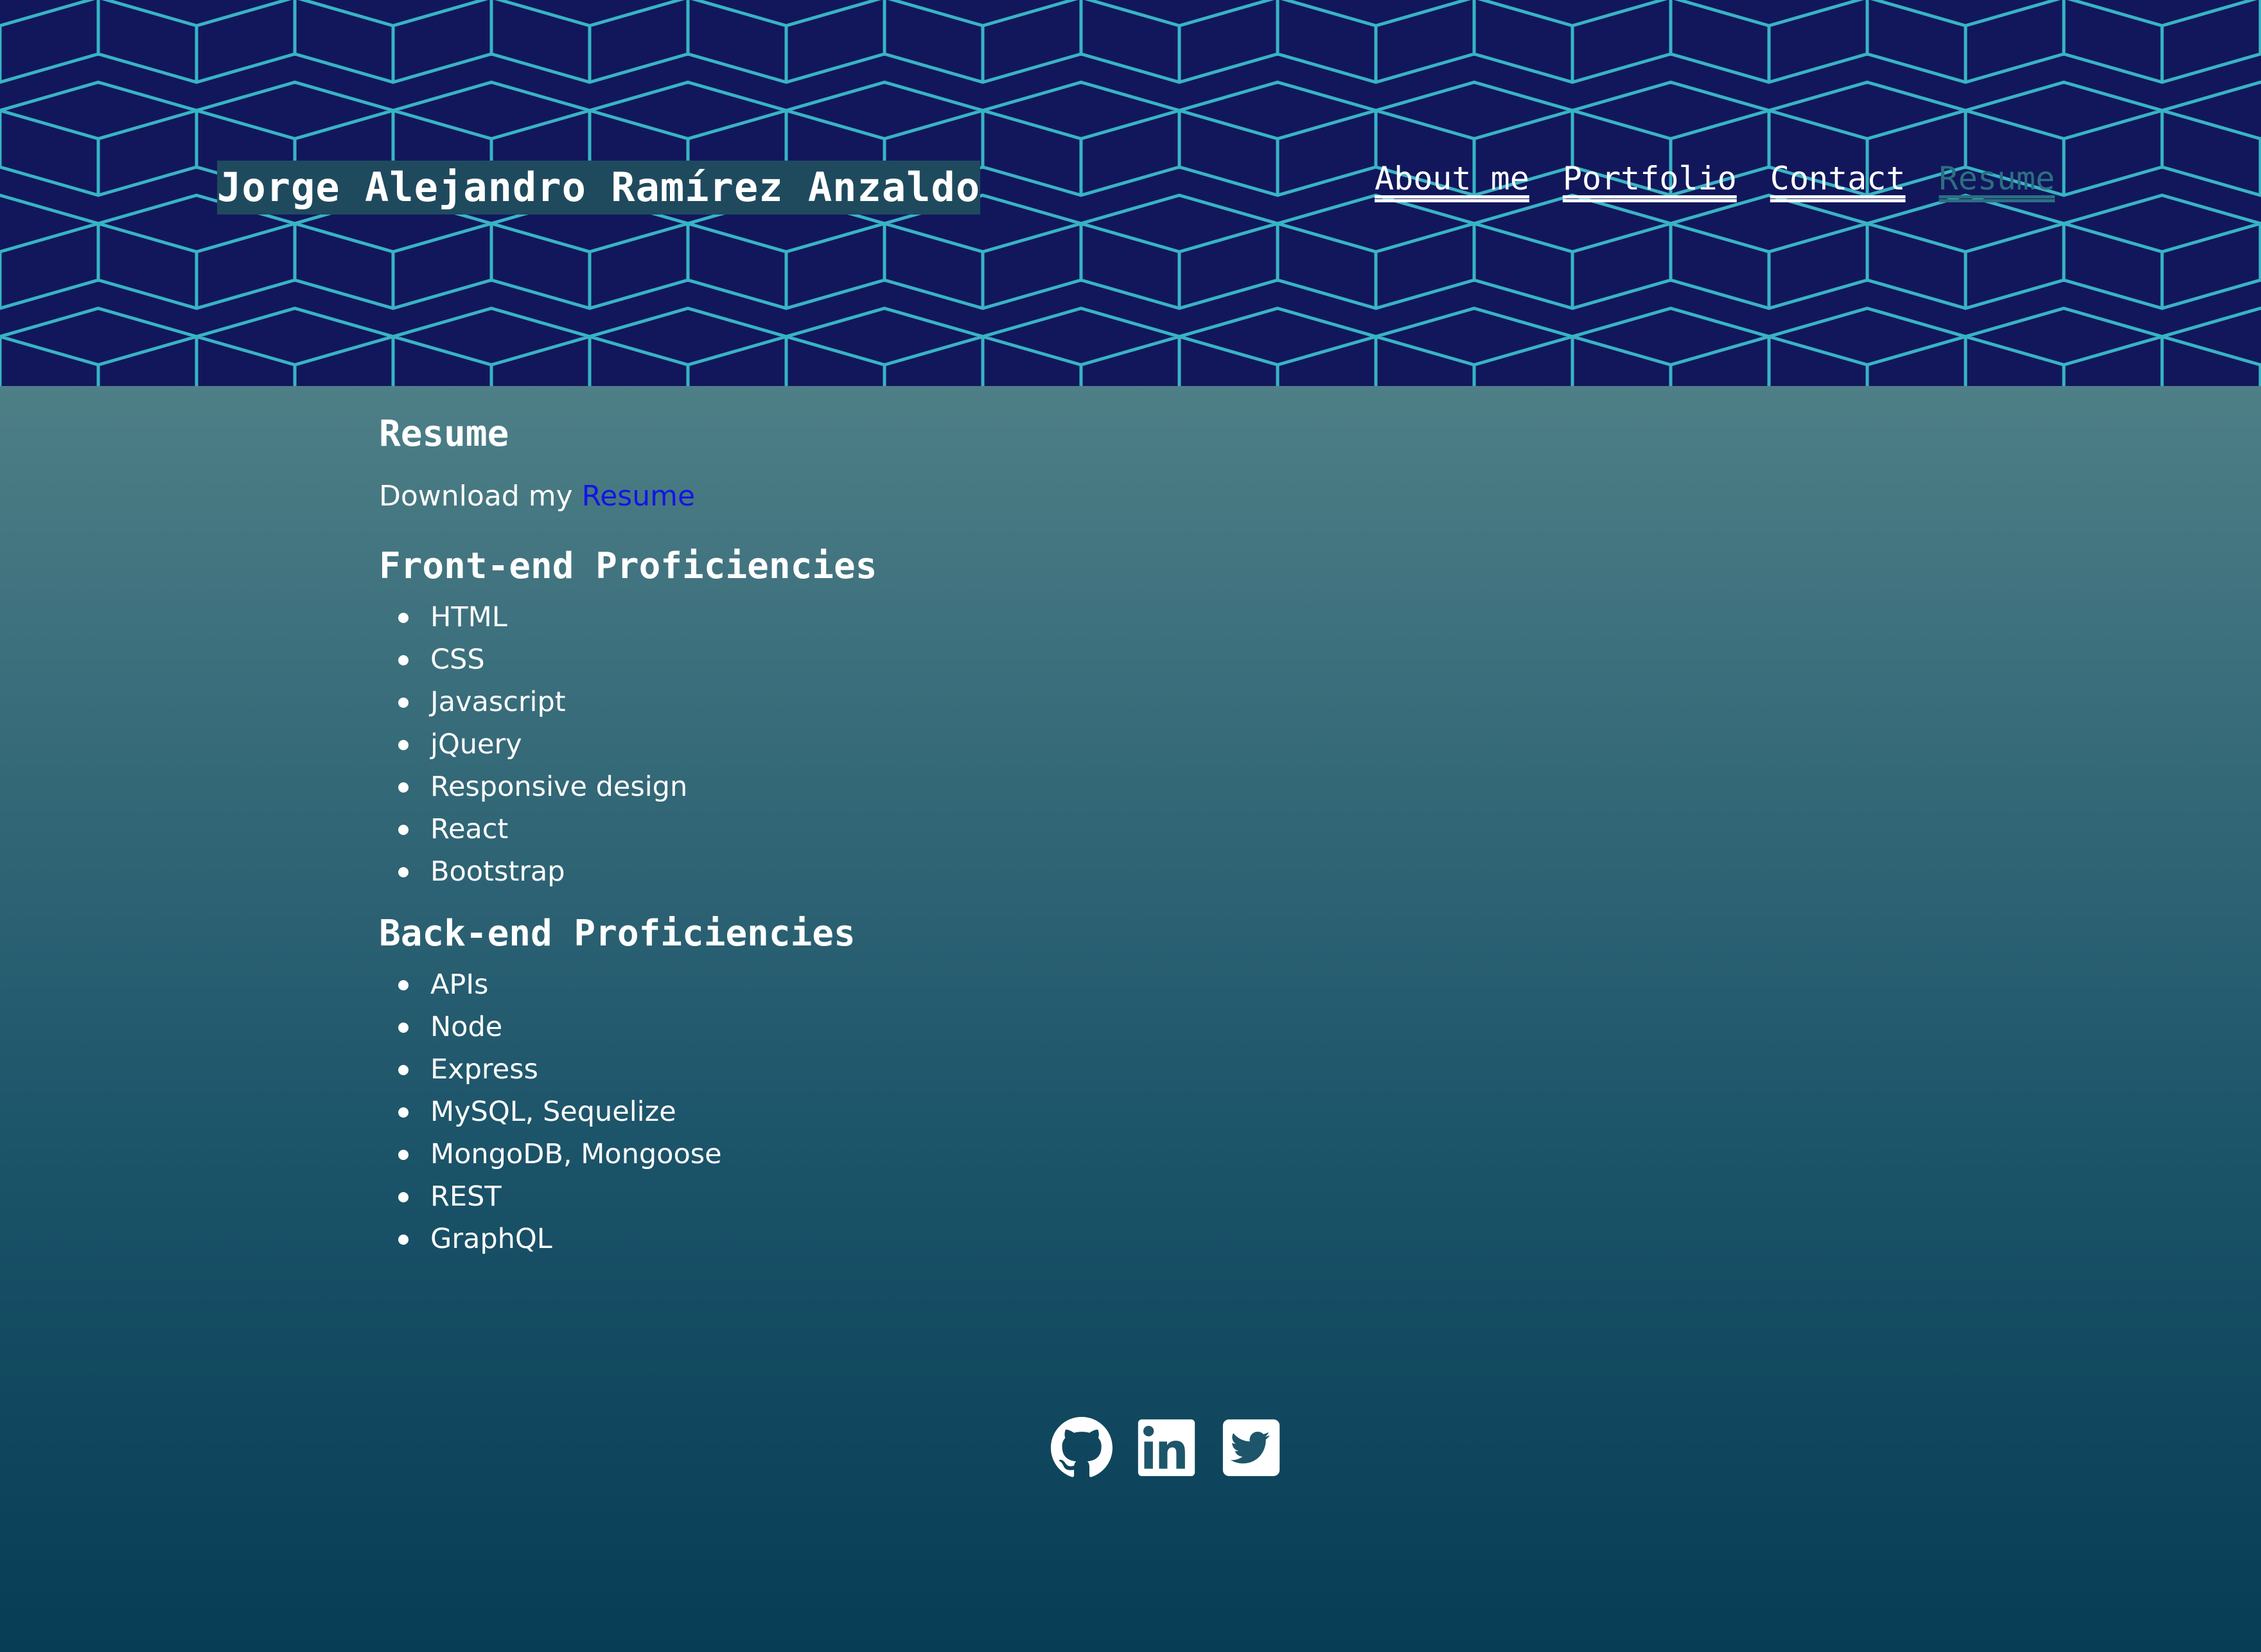 Image resolution: width=2261 pixels, height=1652 pixels. Describe the element at coordinates (1082, 1448) in the screenshot. I see `github-icon` at that location.